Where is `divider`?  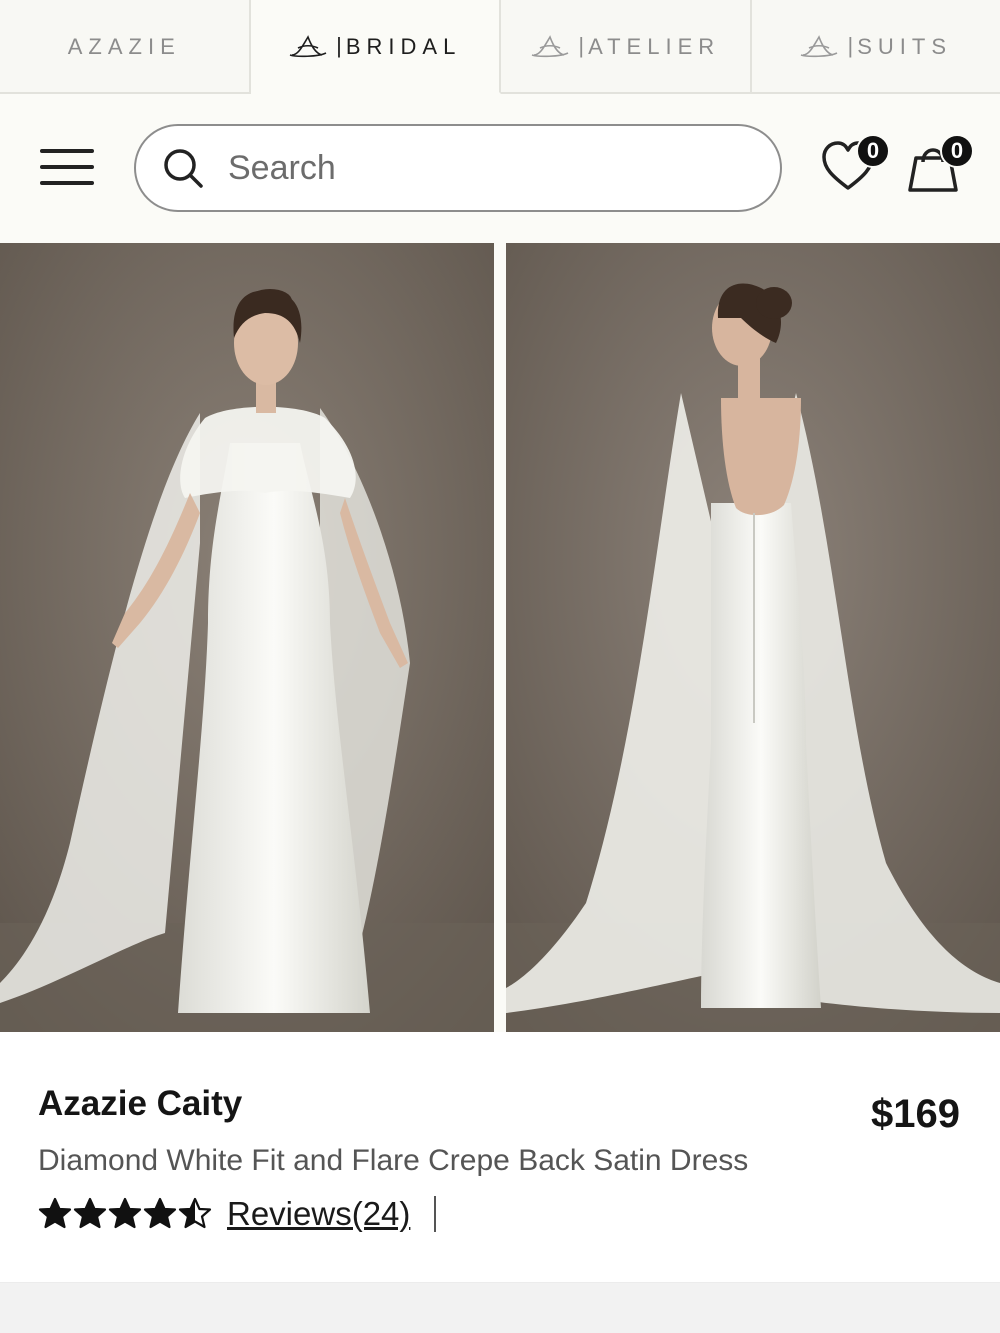
divider is located at coordinates (435, 1214).